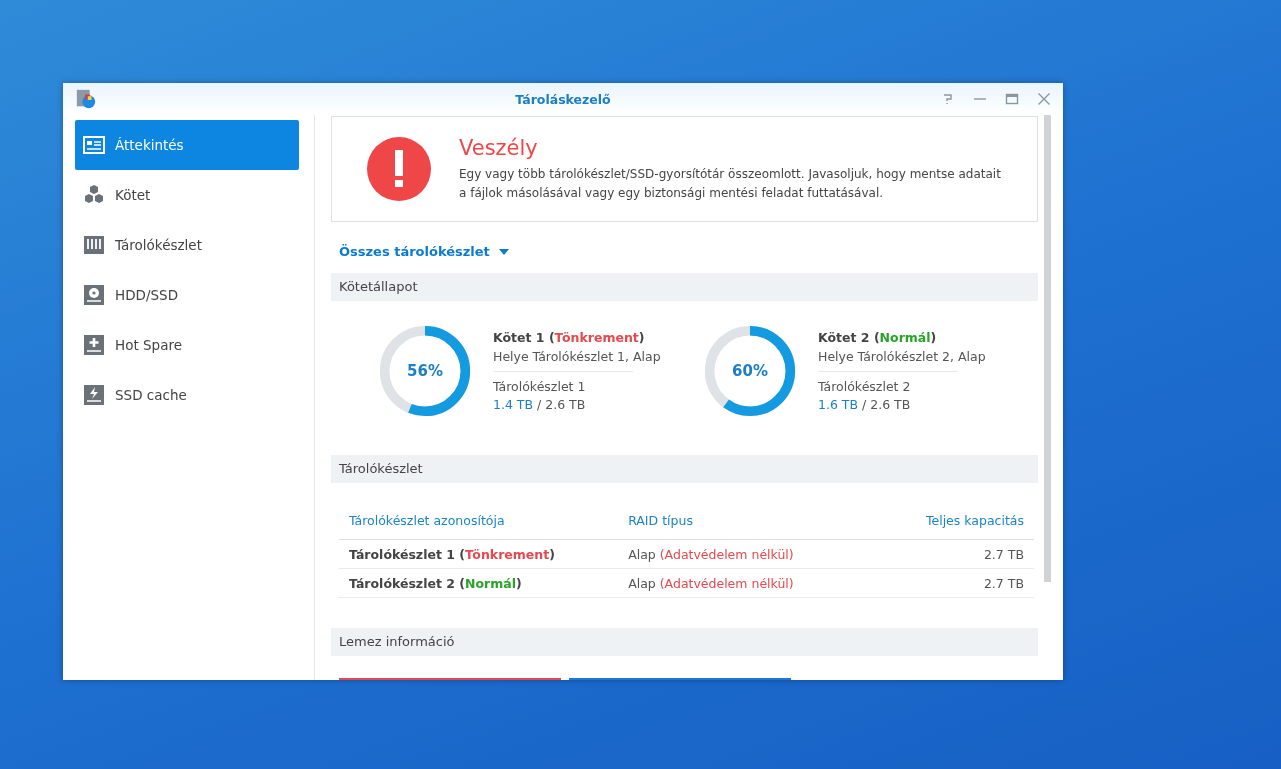  I want to click on sidebar-item: Áttekintés, so click(187, 145).